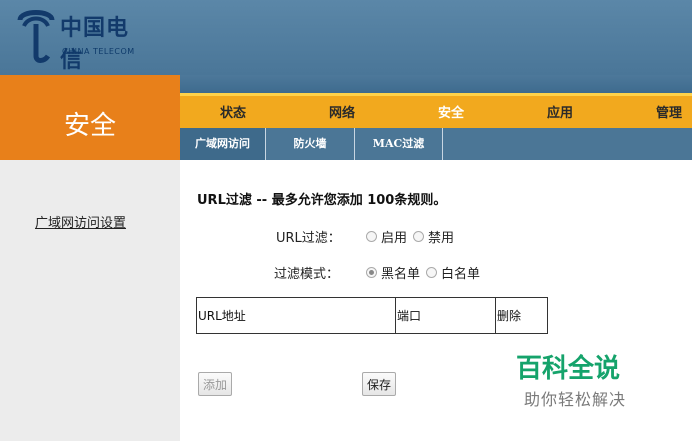 The width and height of the screenshot is (692, 441). What do you see at coordinates (98, 51) in the screenshot?
I see `logo-text-en: CHINA TELECOM` at bounding box center [98, 51].